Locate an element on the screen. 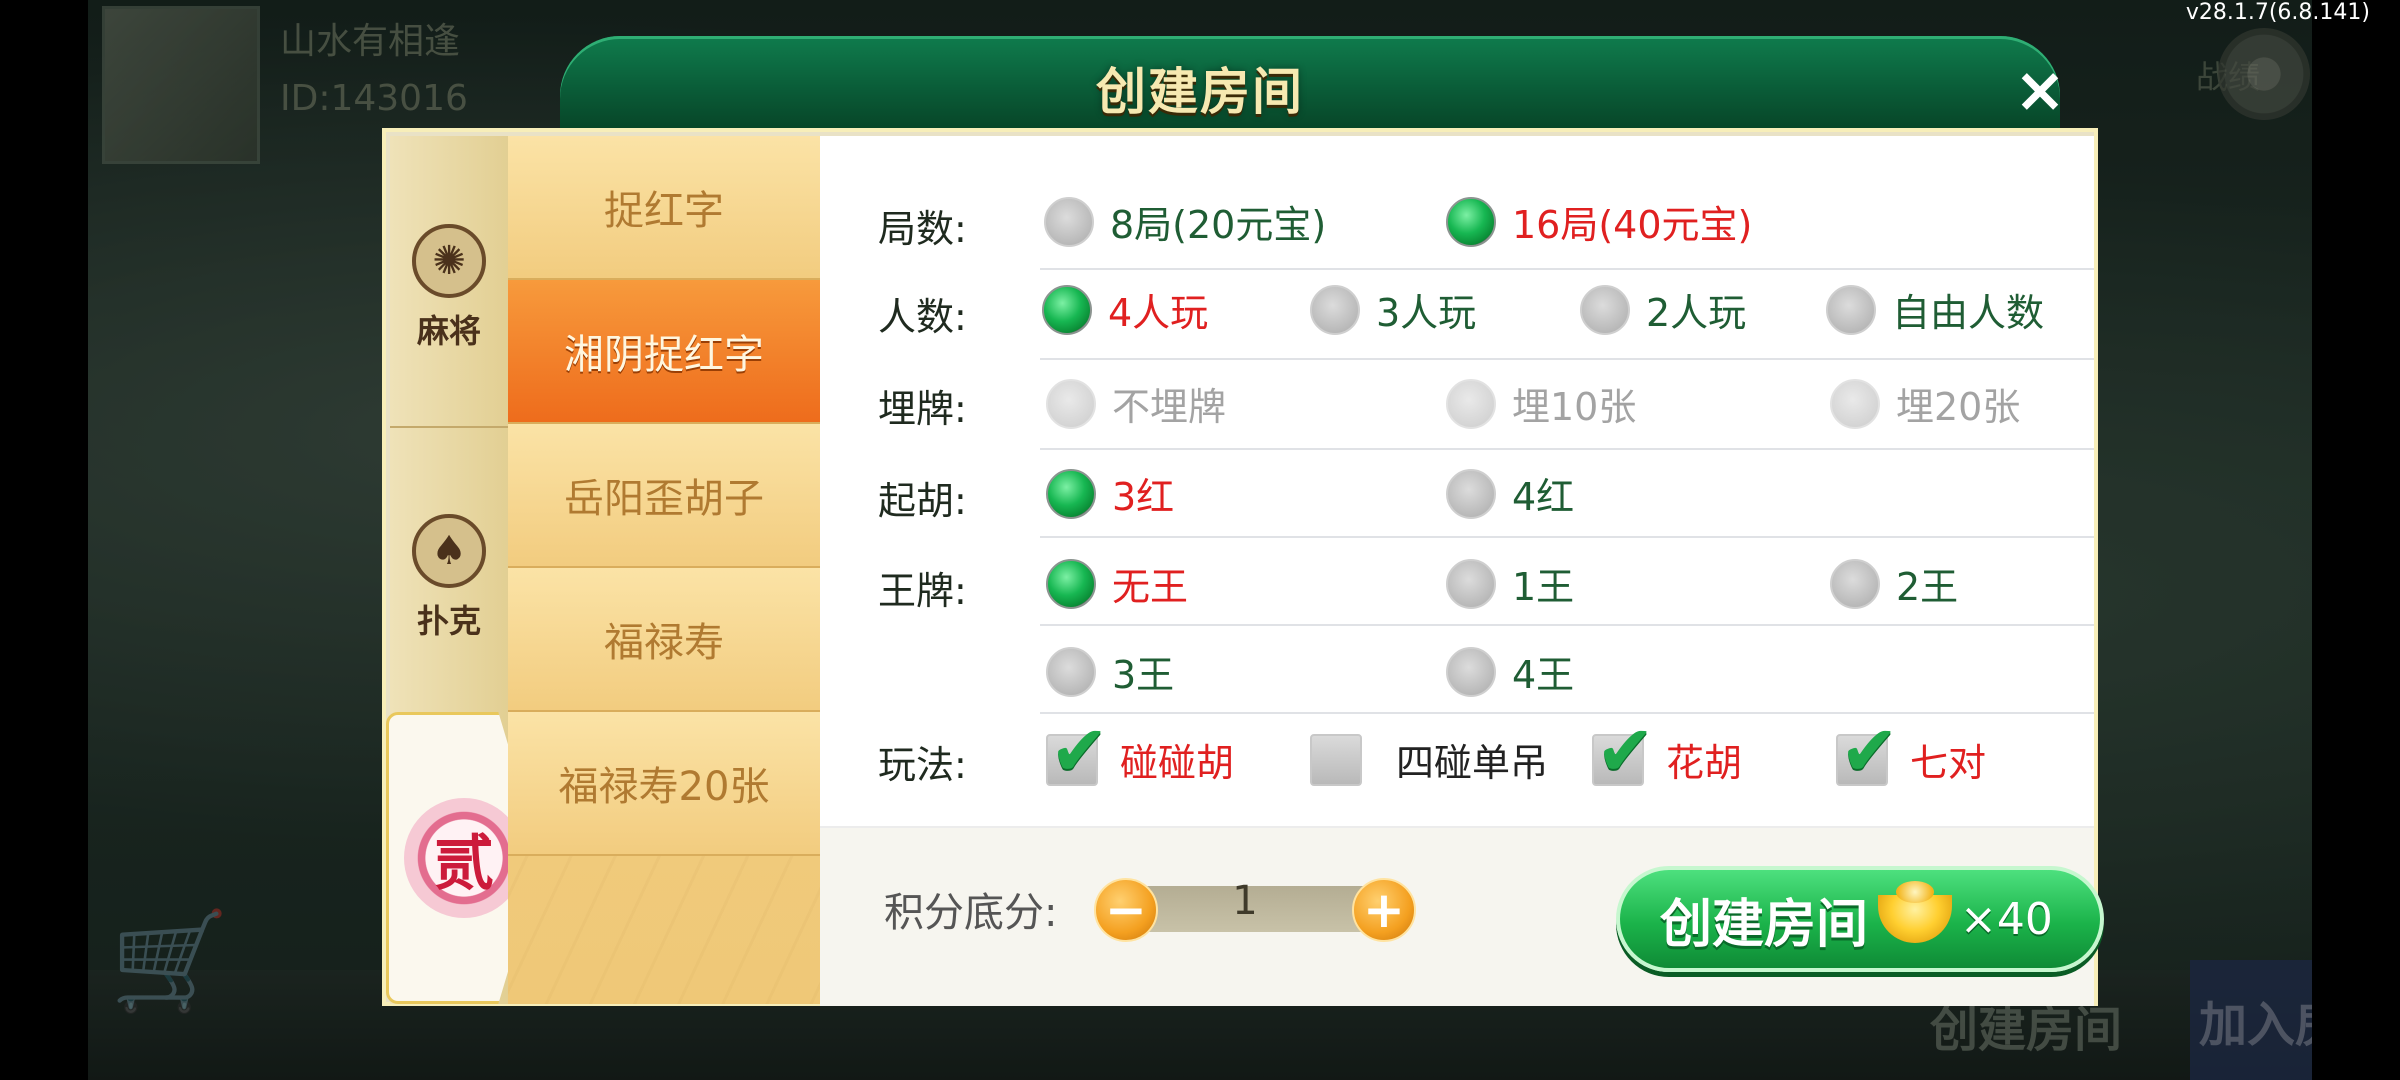 The width and height of the screenshot is (2400, 1080). game-item-xiangyin-zhuohongzi: 湘阴捉红字 is located at coordinates (664, 352).